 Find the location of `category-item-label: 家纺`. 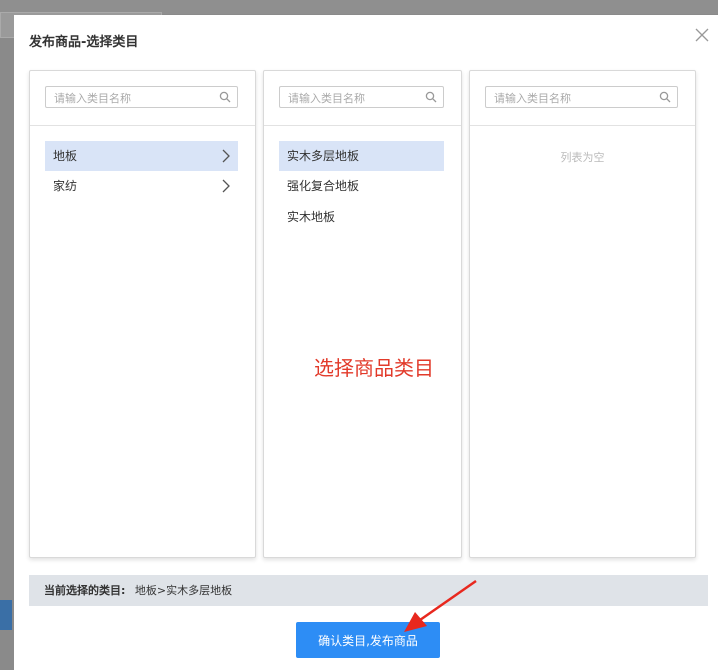

category-item-label: 家纺 is located at coordinates (65, 186).